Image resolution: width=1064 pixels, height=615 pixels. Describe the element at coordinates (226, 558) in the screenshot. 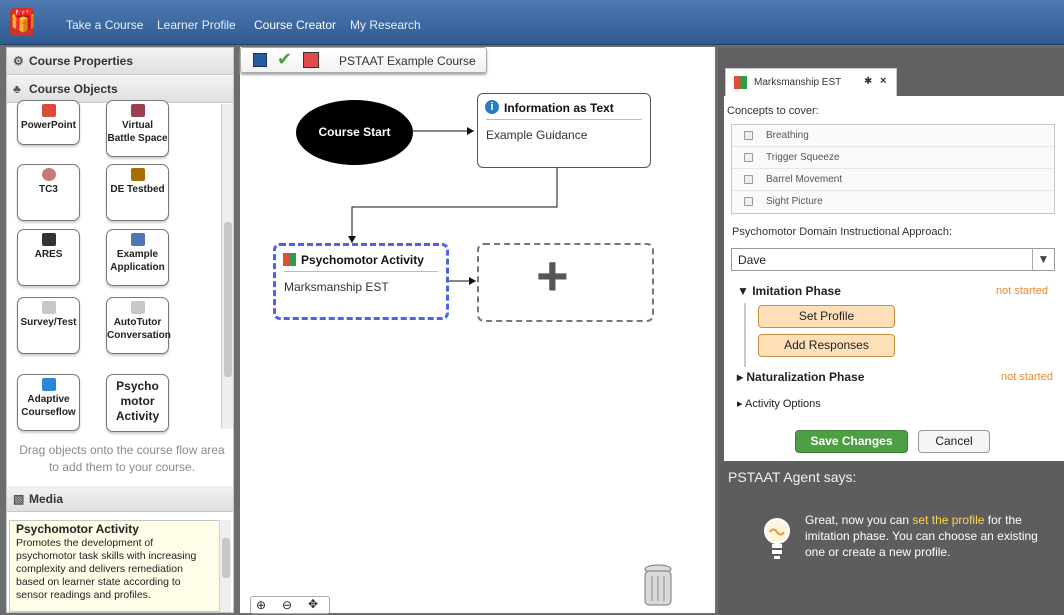

I see `description-scrollbar-thumb` at that location.